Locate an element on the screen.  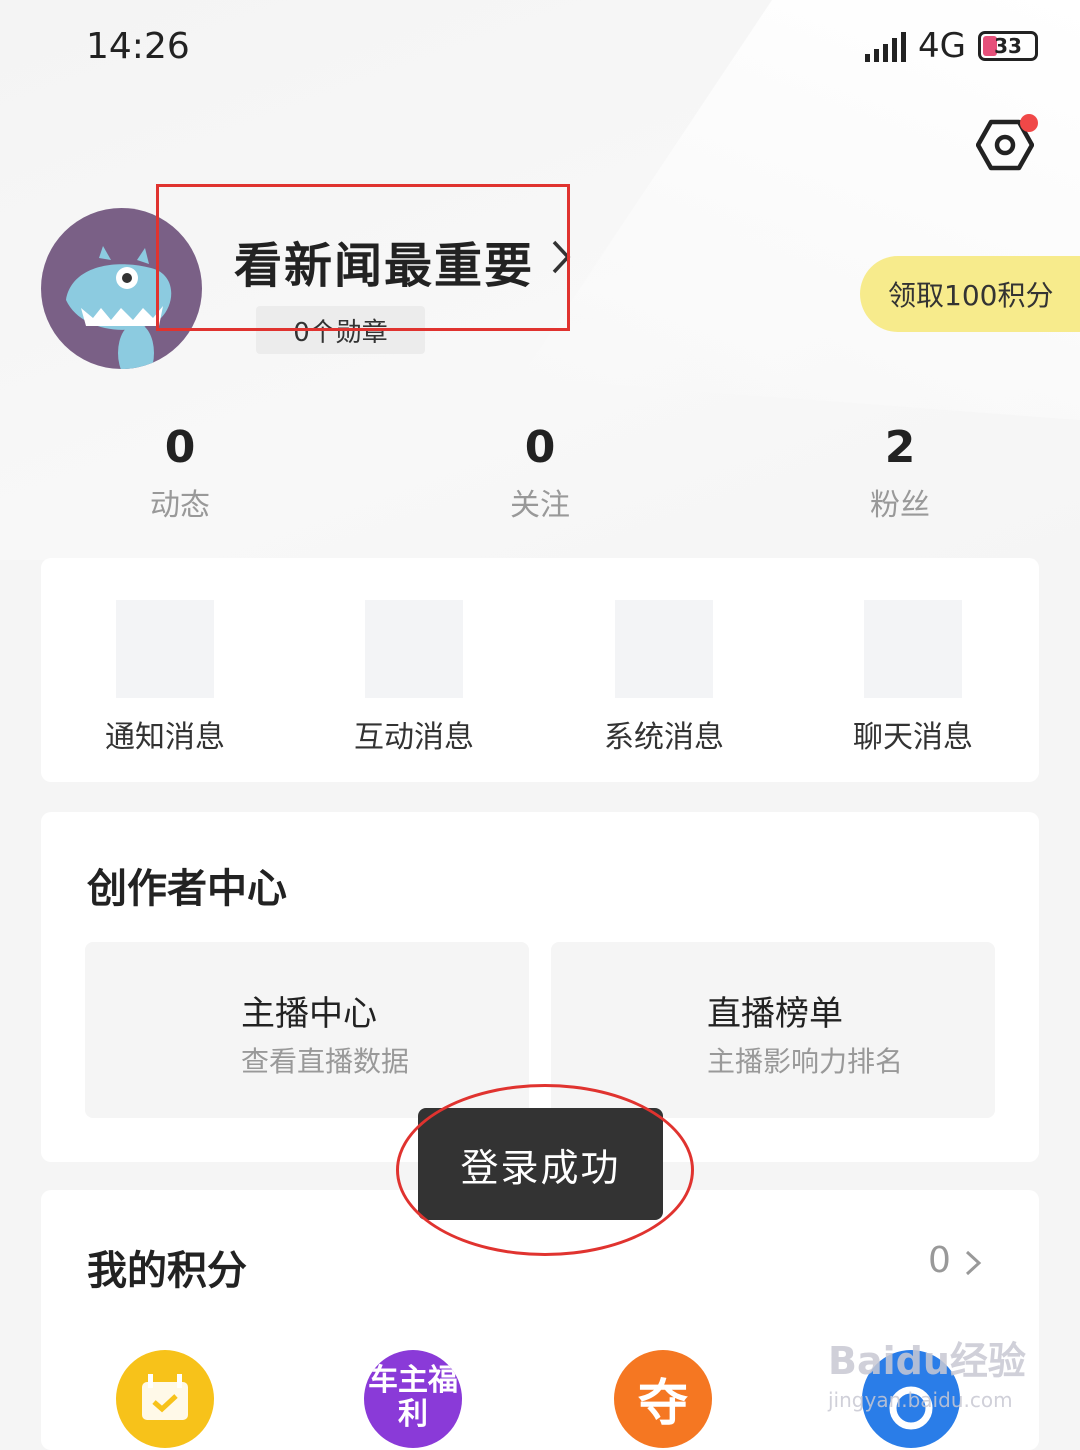
msg-interaction: 互动消息 is located at coordinates (414, 678).